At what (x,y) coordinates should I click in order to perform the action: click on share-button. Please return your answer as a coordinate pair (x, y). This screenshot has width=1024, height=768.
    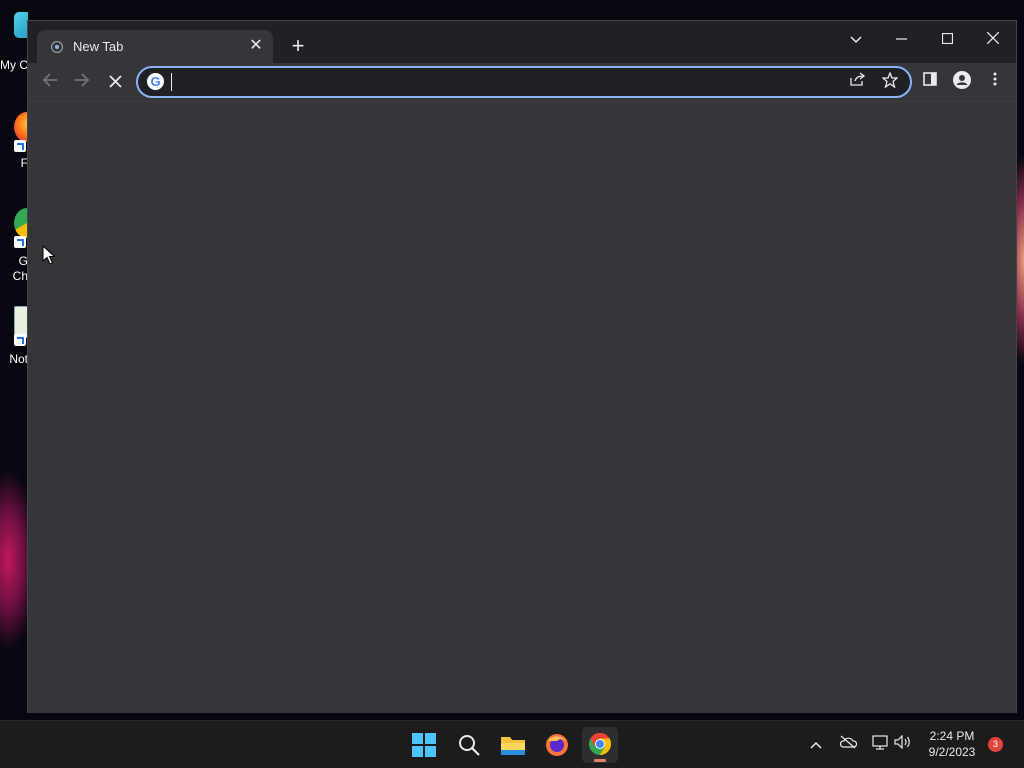
    Looking at the image, I should click on (858, 82).